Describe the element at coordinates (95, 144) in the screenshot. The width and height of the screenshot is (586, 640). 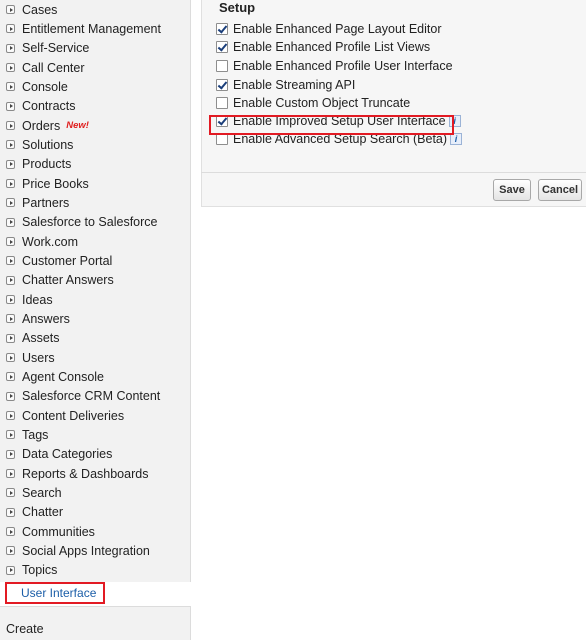
I see `sidebar-item: Solutions` at that location.